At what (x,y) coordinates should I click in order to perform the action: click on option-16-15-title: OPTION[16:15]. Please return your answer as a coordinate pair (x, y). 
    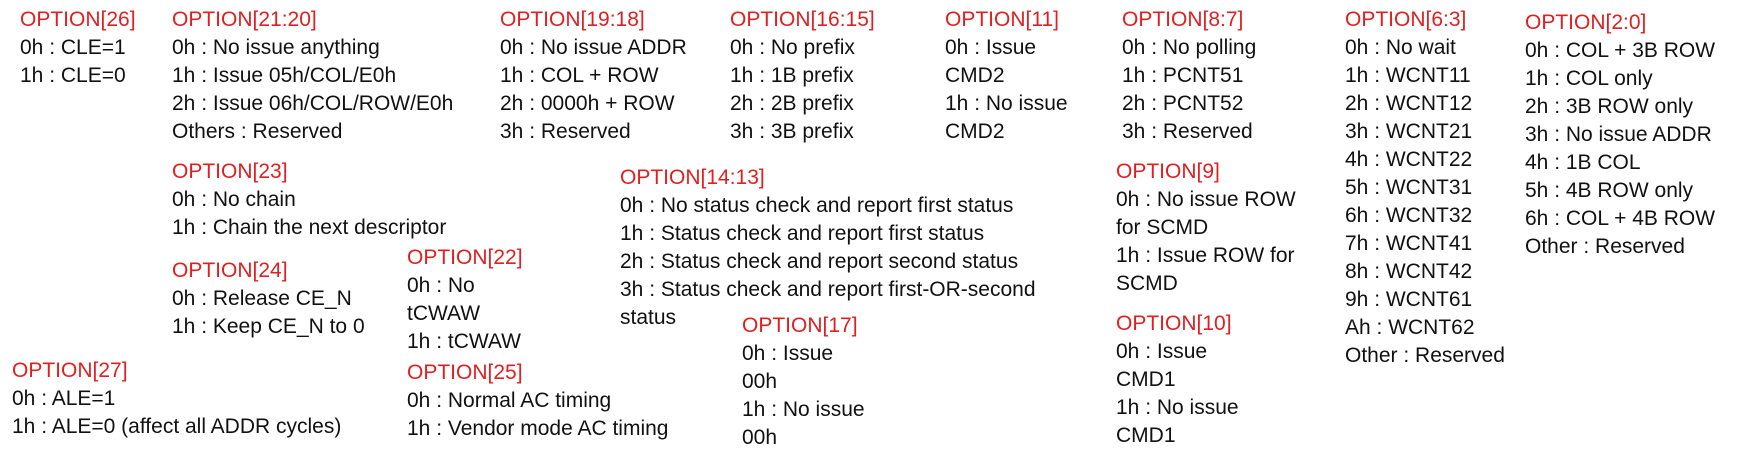
    Looking at the image, I should click on (802, 19).